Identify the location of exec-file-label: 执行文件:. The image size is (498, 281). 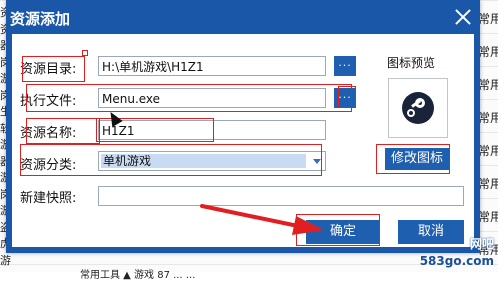
(48, 101).